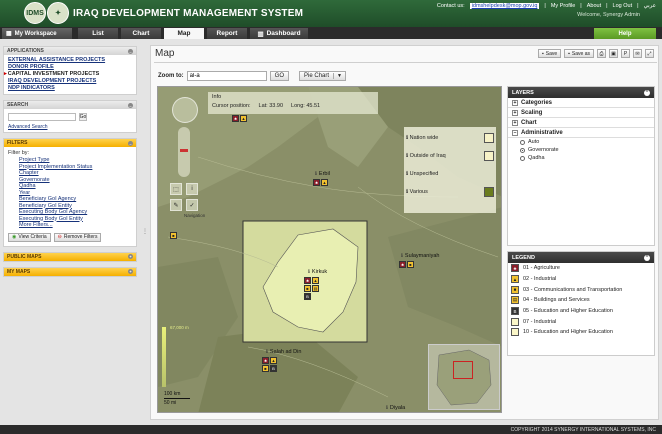 The image size is (662, 434). I want to click on radio-governorate, so click(522, 150).